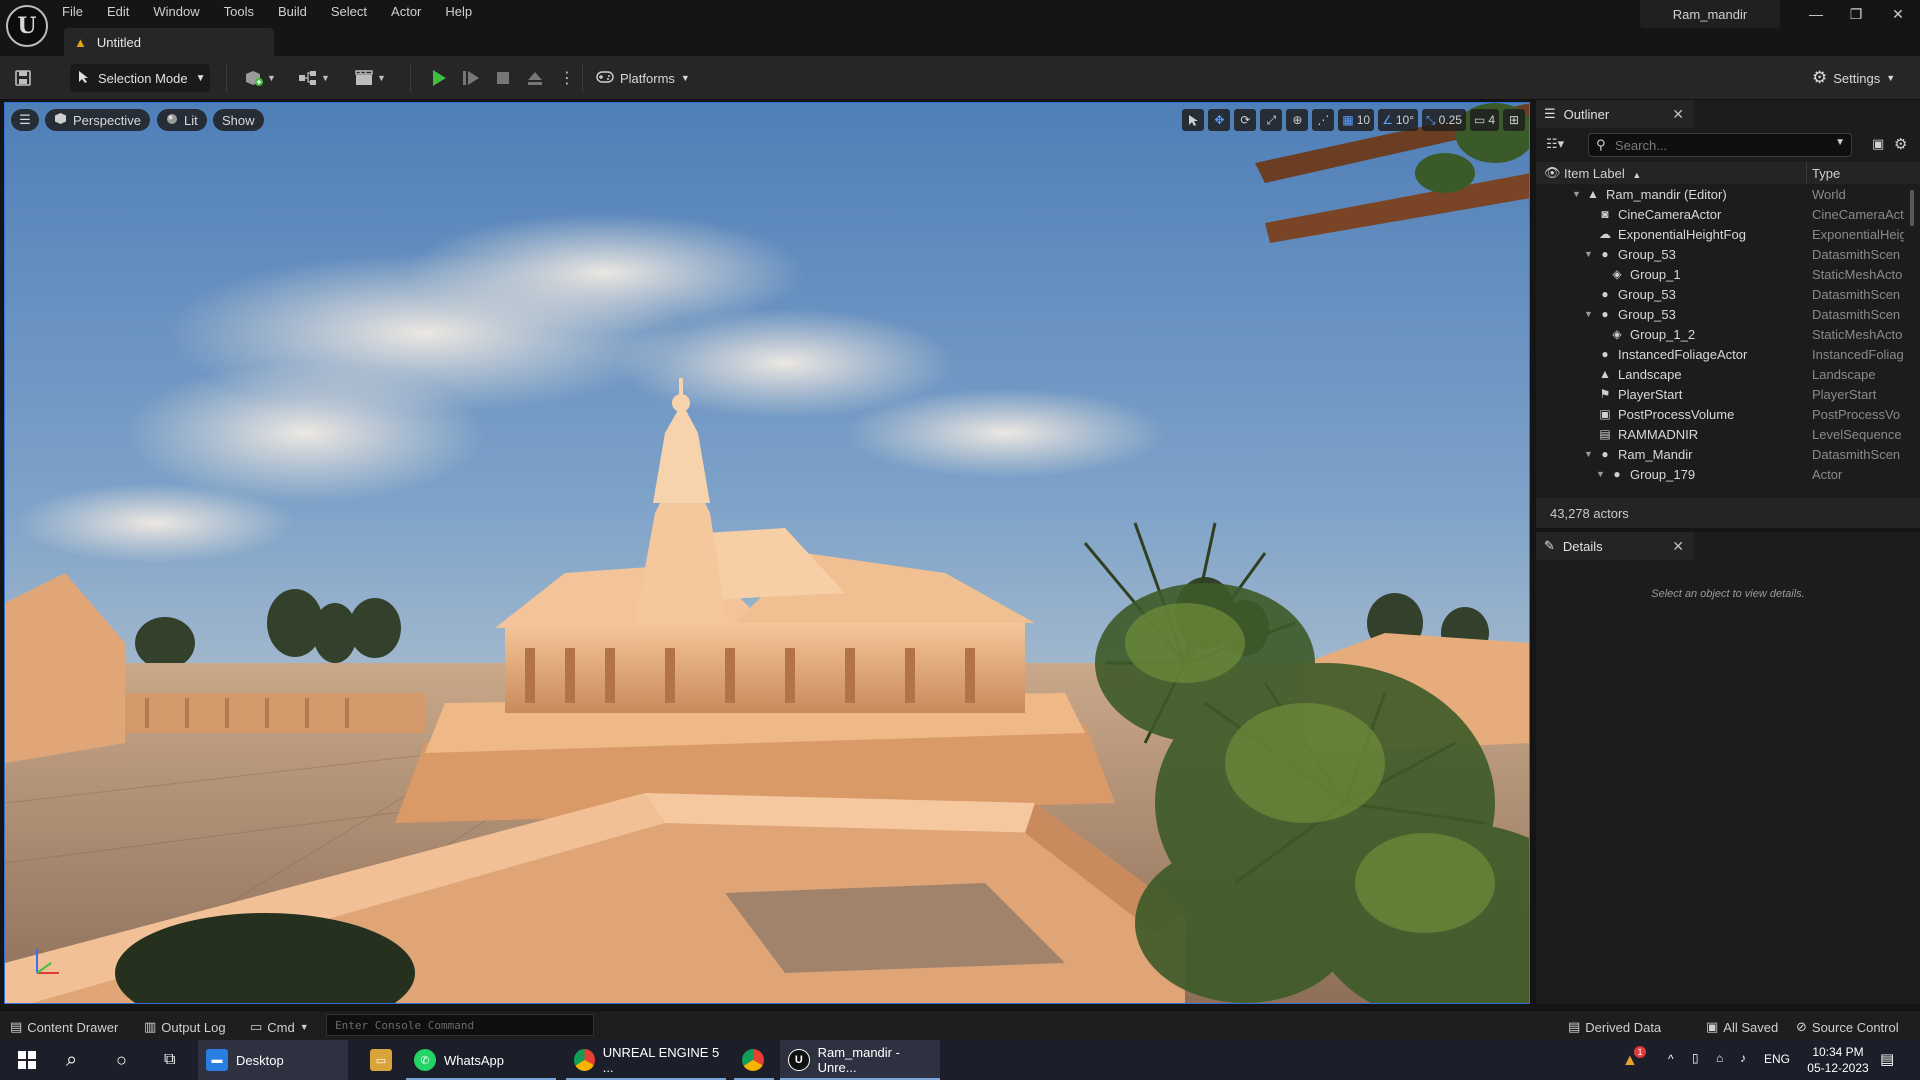 Image resolution: width=1920 pixels, height=1080 pixels. I want to click on outliner-row: ● Group_53 DatasmithScen, so click(1728, 294).